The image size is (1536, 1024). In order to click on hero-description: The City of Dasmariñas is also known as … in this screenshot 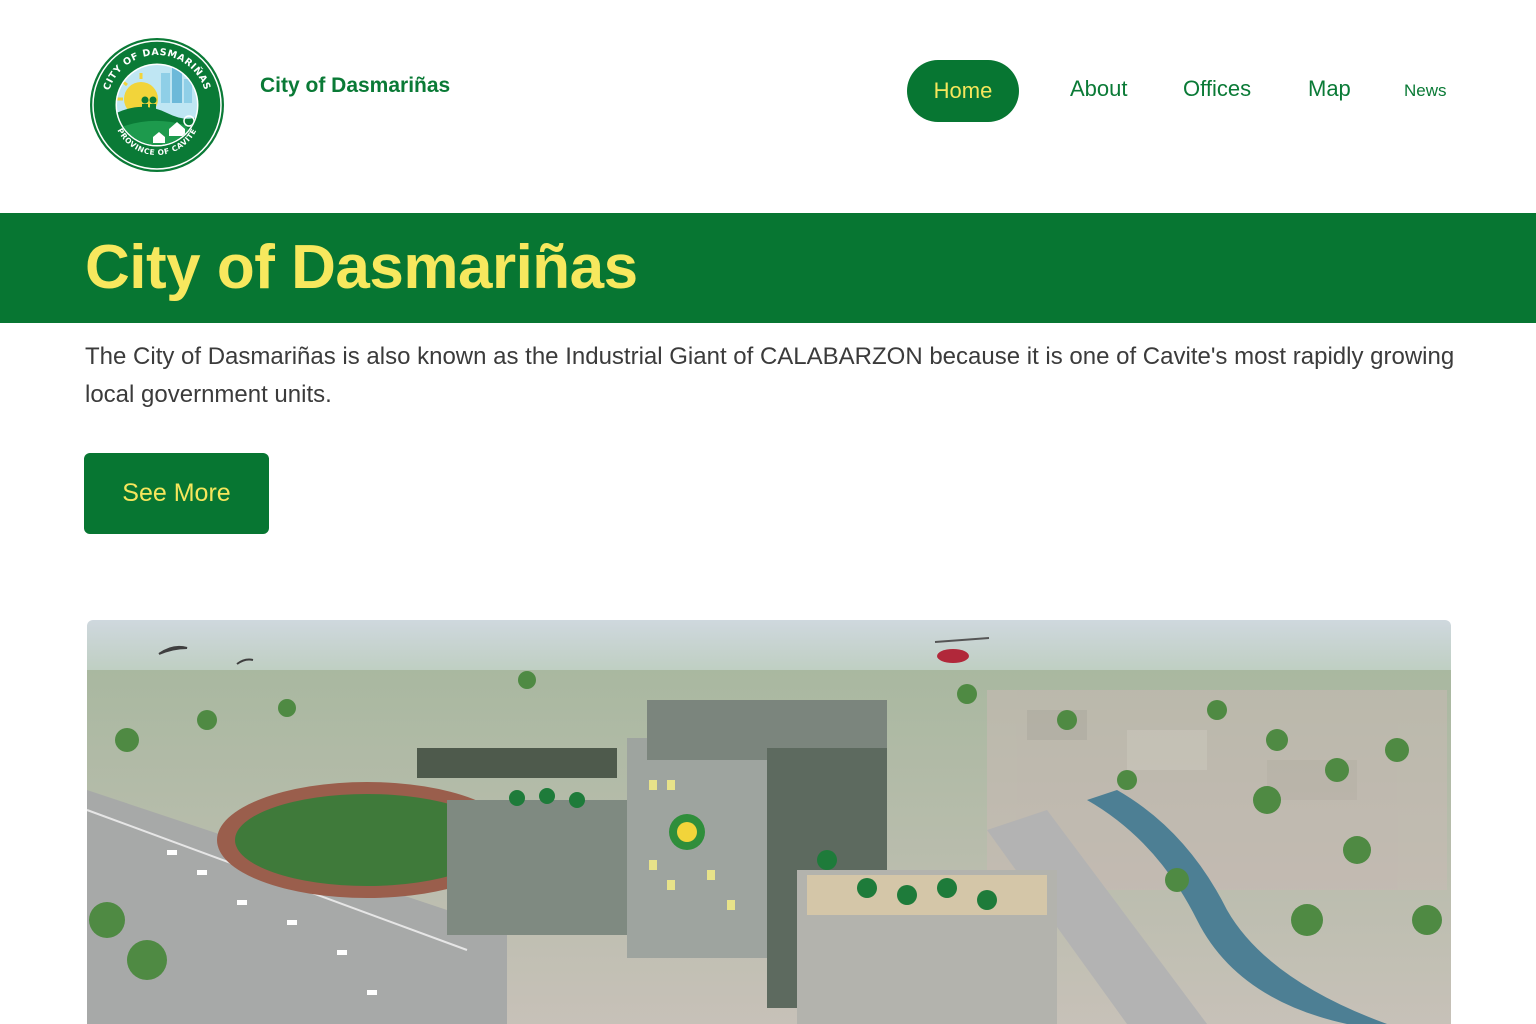, I will do `click(770, 375)`.